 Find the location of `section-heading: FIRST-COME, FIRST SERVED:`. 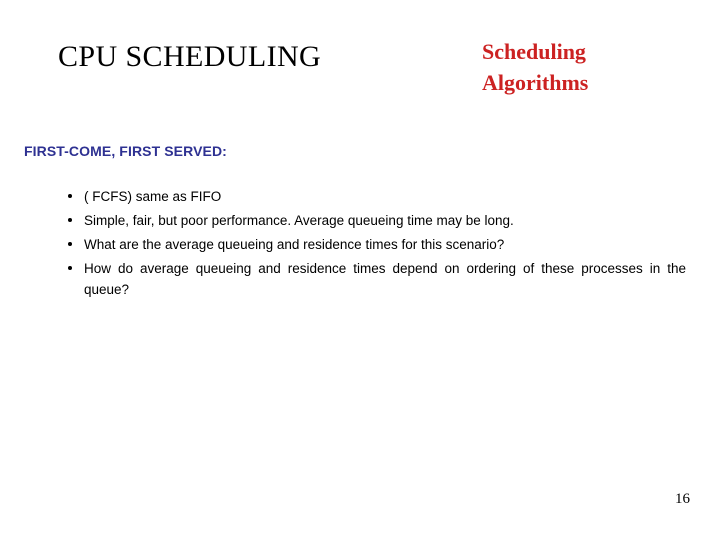

section-heading: FIRST-COME, FIRST SERVED: is located at coordinates (125, 151).